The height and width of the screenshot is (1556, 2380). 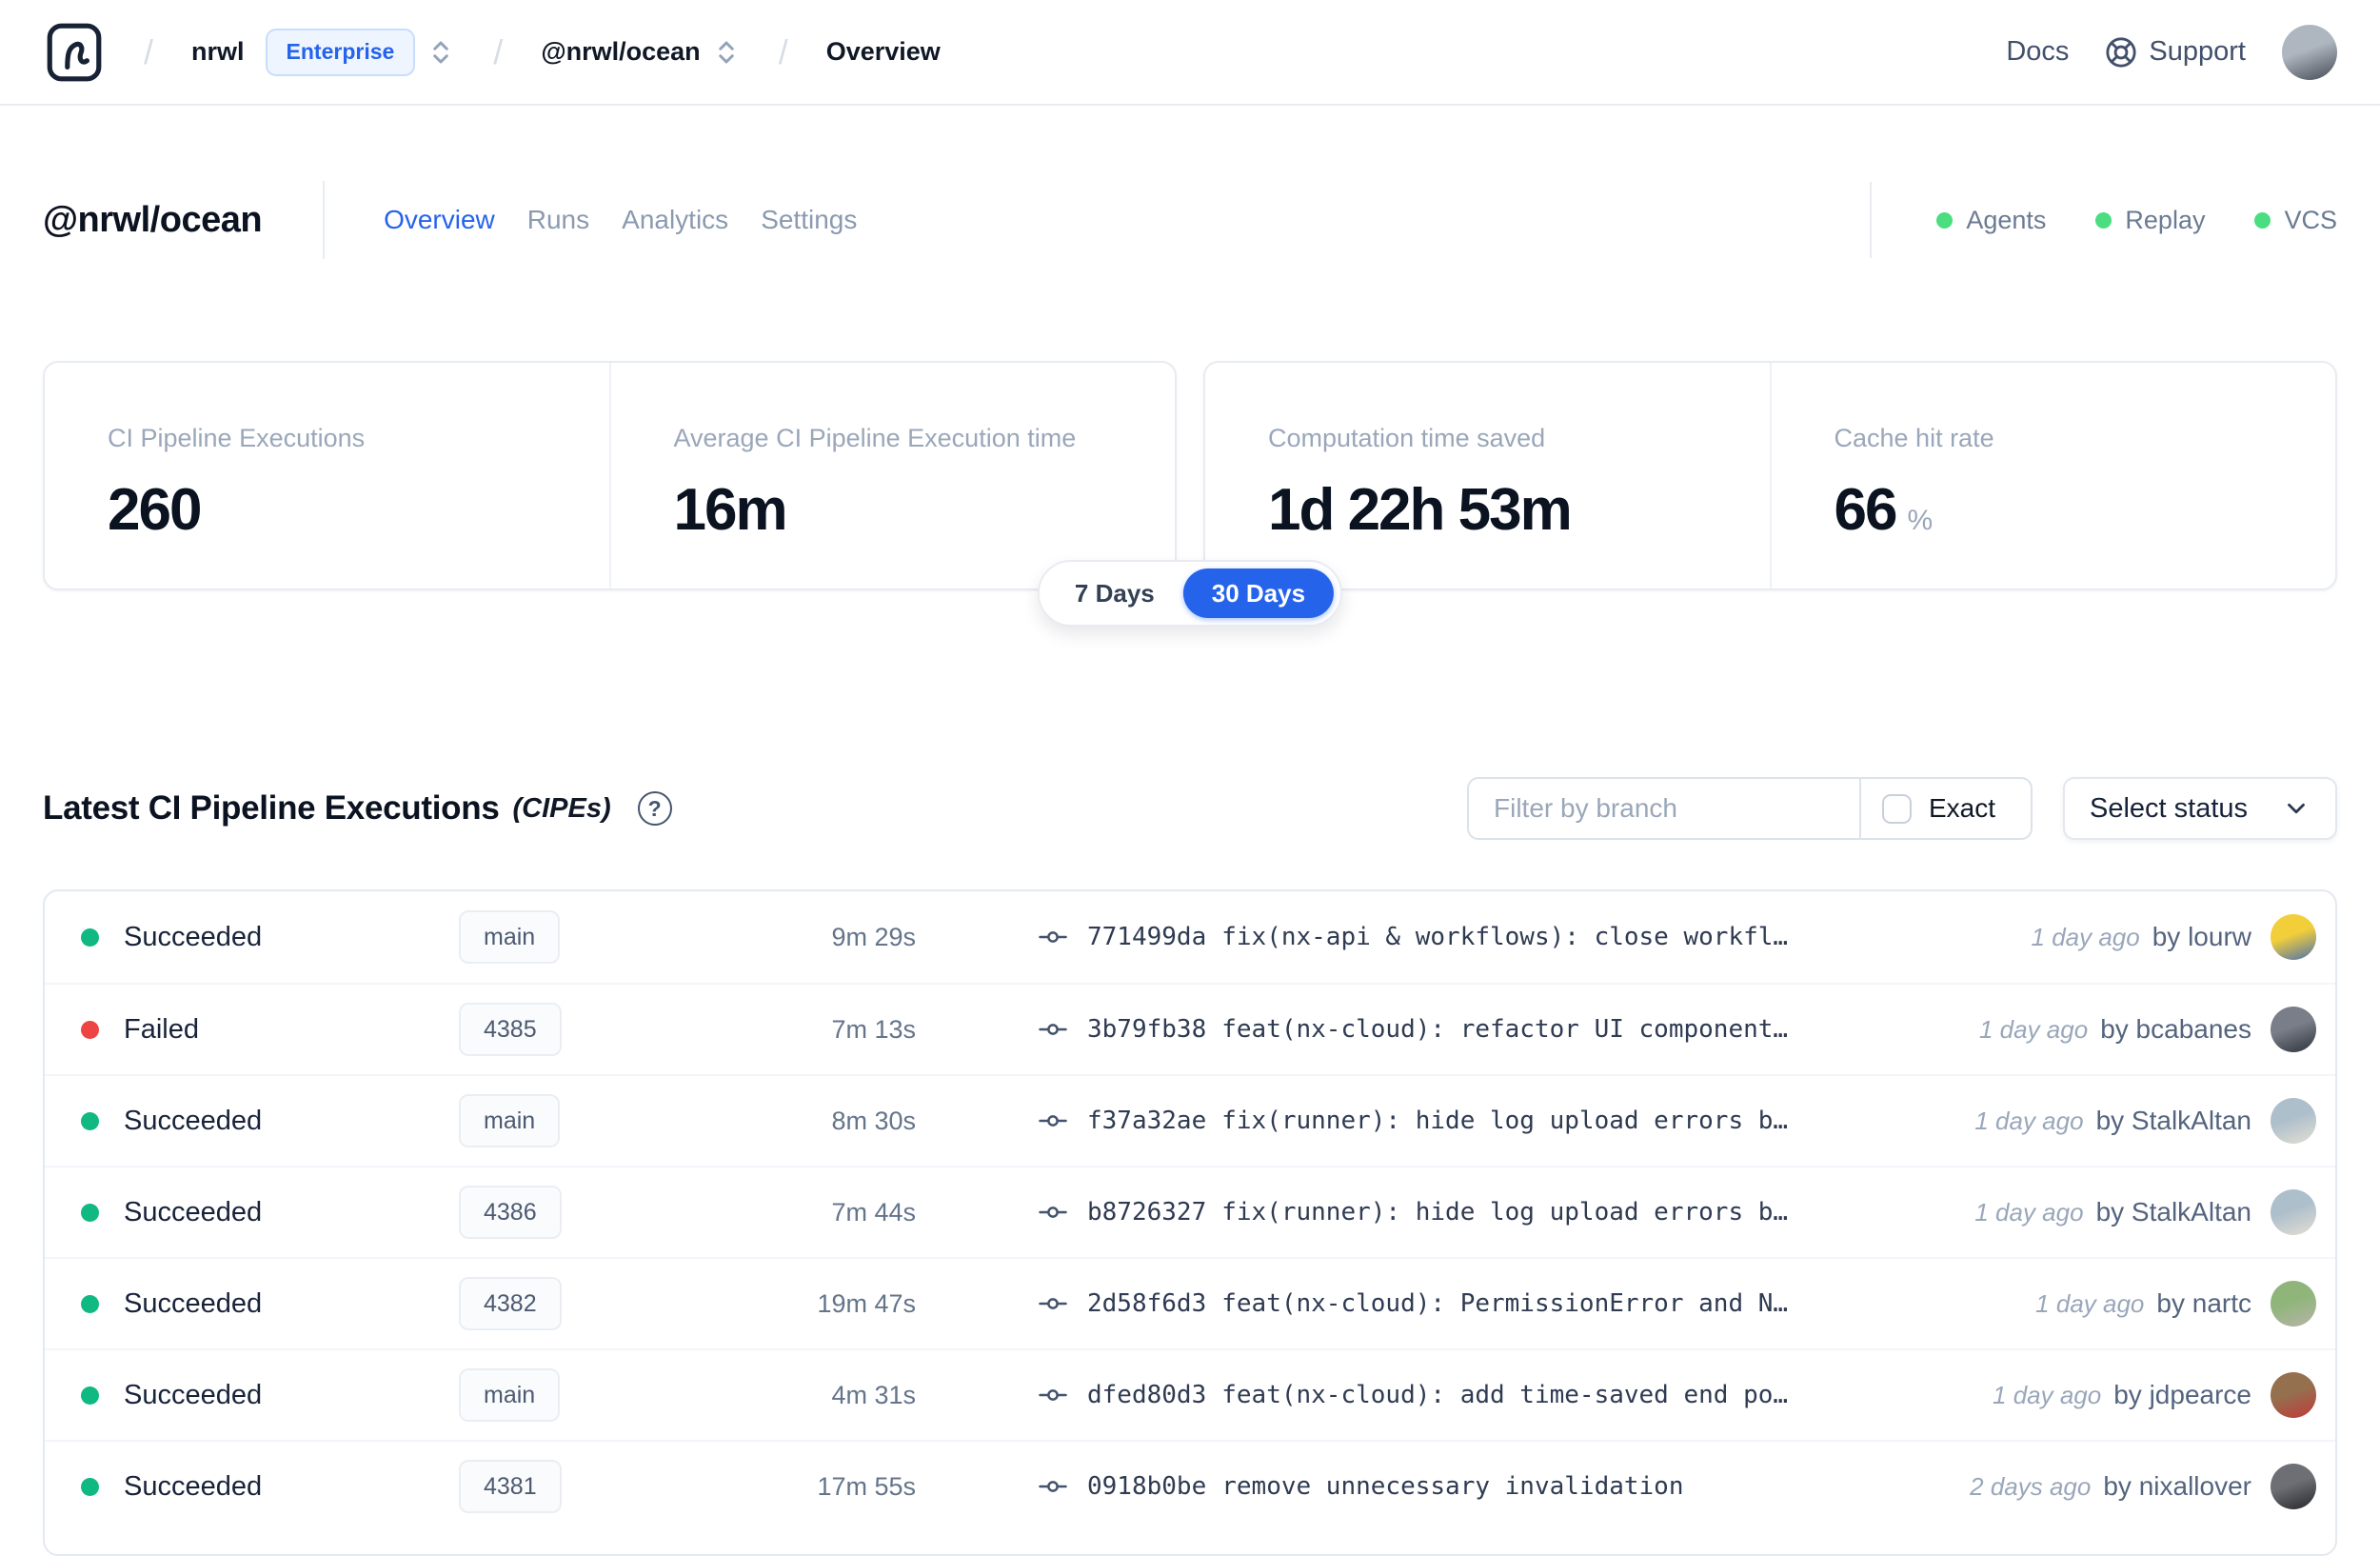 What do you see at coordinates (2203, 1303) in the screenshot?
I see `author: by nartc` at bounding box center [2203, 1303].